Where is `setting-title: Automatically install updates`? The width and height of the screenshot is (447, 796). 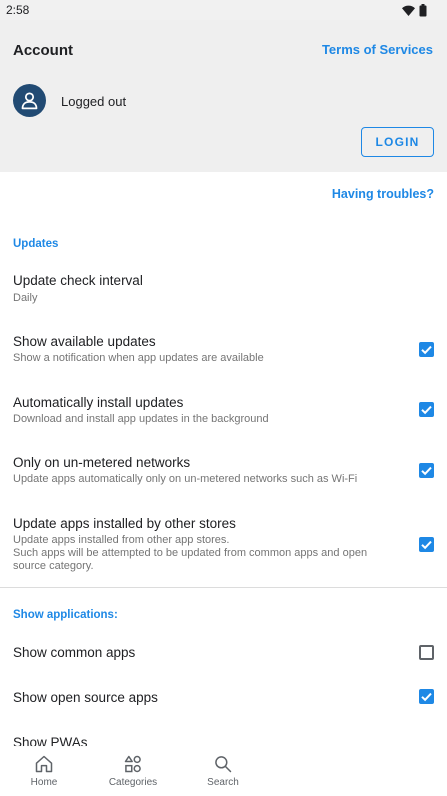
setting-title: Automatically install updates is located at coordinates (98, 402).